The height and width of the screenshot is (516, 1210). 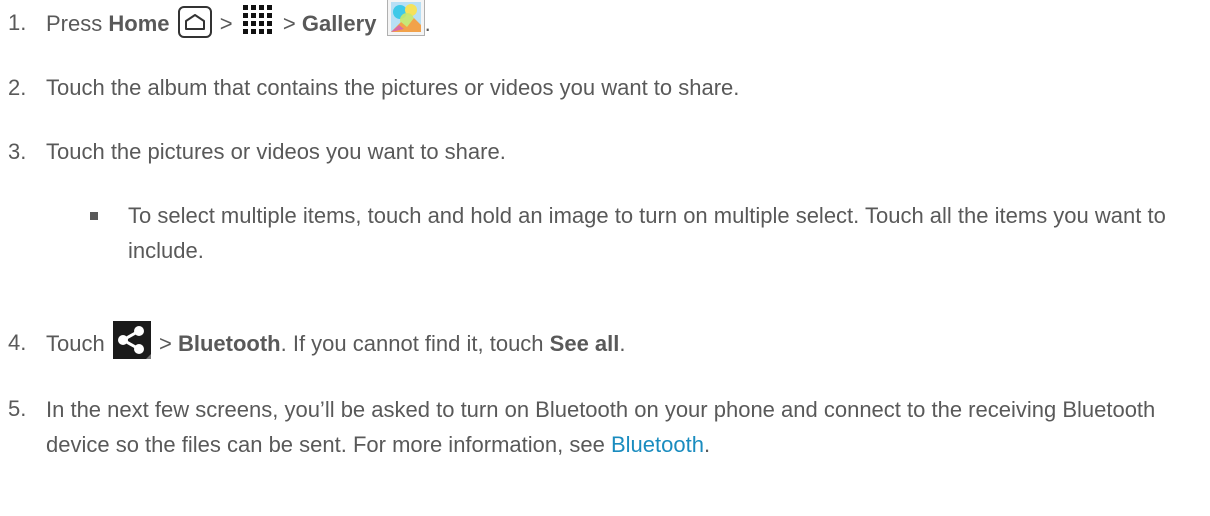 I want to click on step-number: 4., so click(x=17, y=342).